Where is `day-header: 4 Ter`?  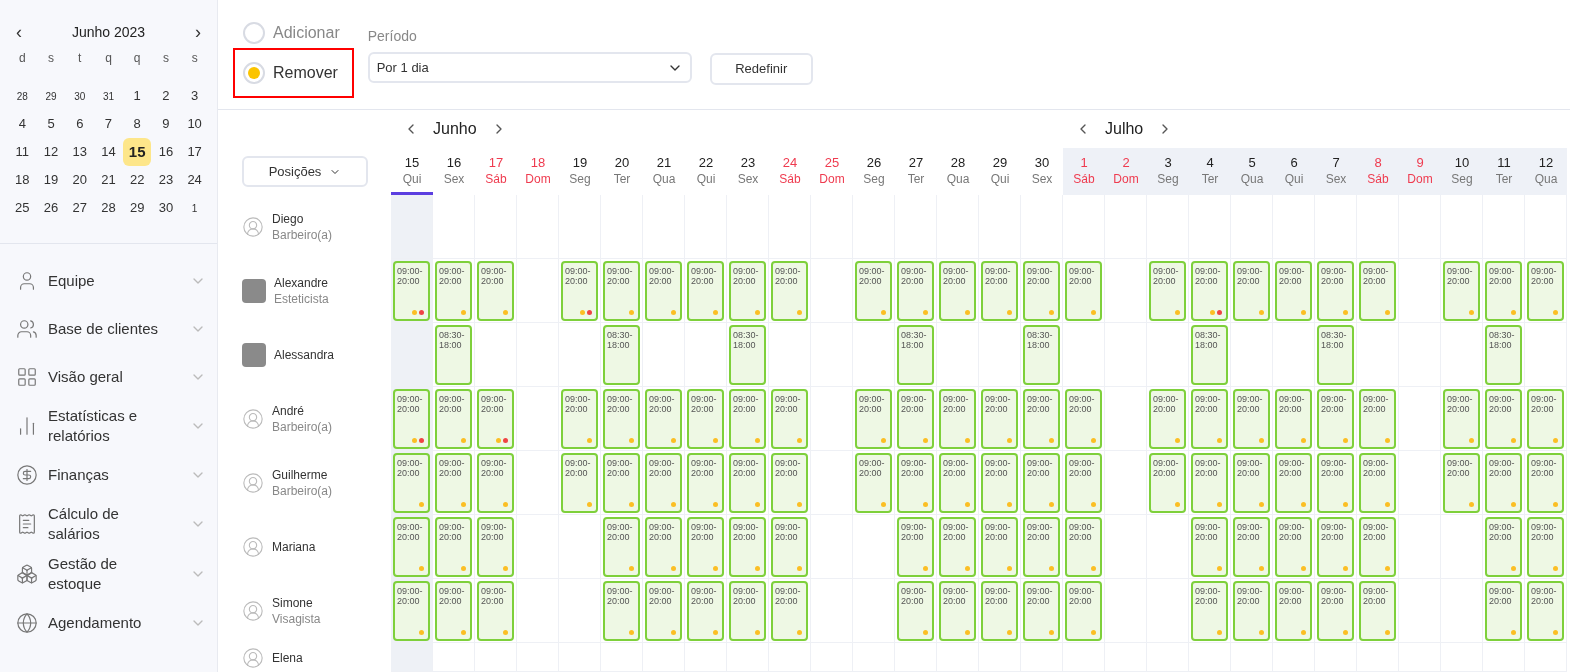
day-header: 4 Ter is located at coordinates (1210, 171).